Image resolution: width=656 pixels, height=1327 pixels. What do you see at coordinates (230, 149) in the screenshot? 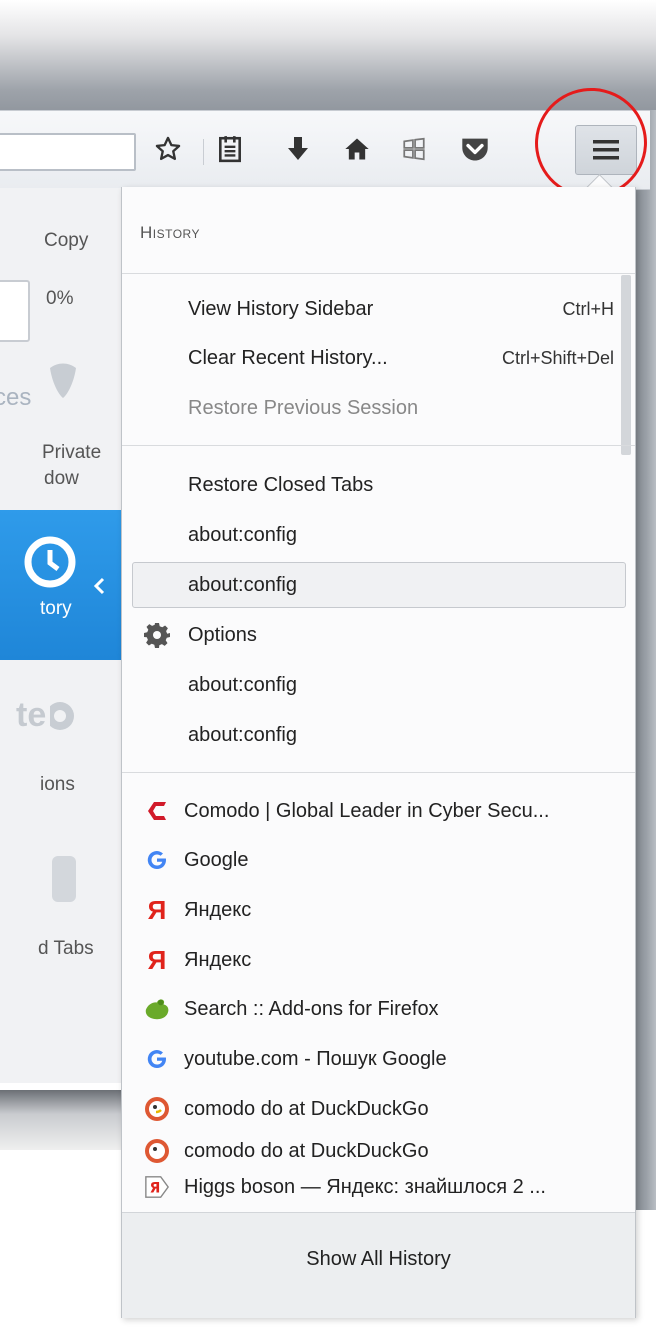
I see `bookmarks-list-icon` at bounding box center [230, 149].